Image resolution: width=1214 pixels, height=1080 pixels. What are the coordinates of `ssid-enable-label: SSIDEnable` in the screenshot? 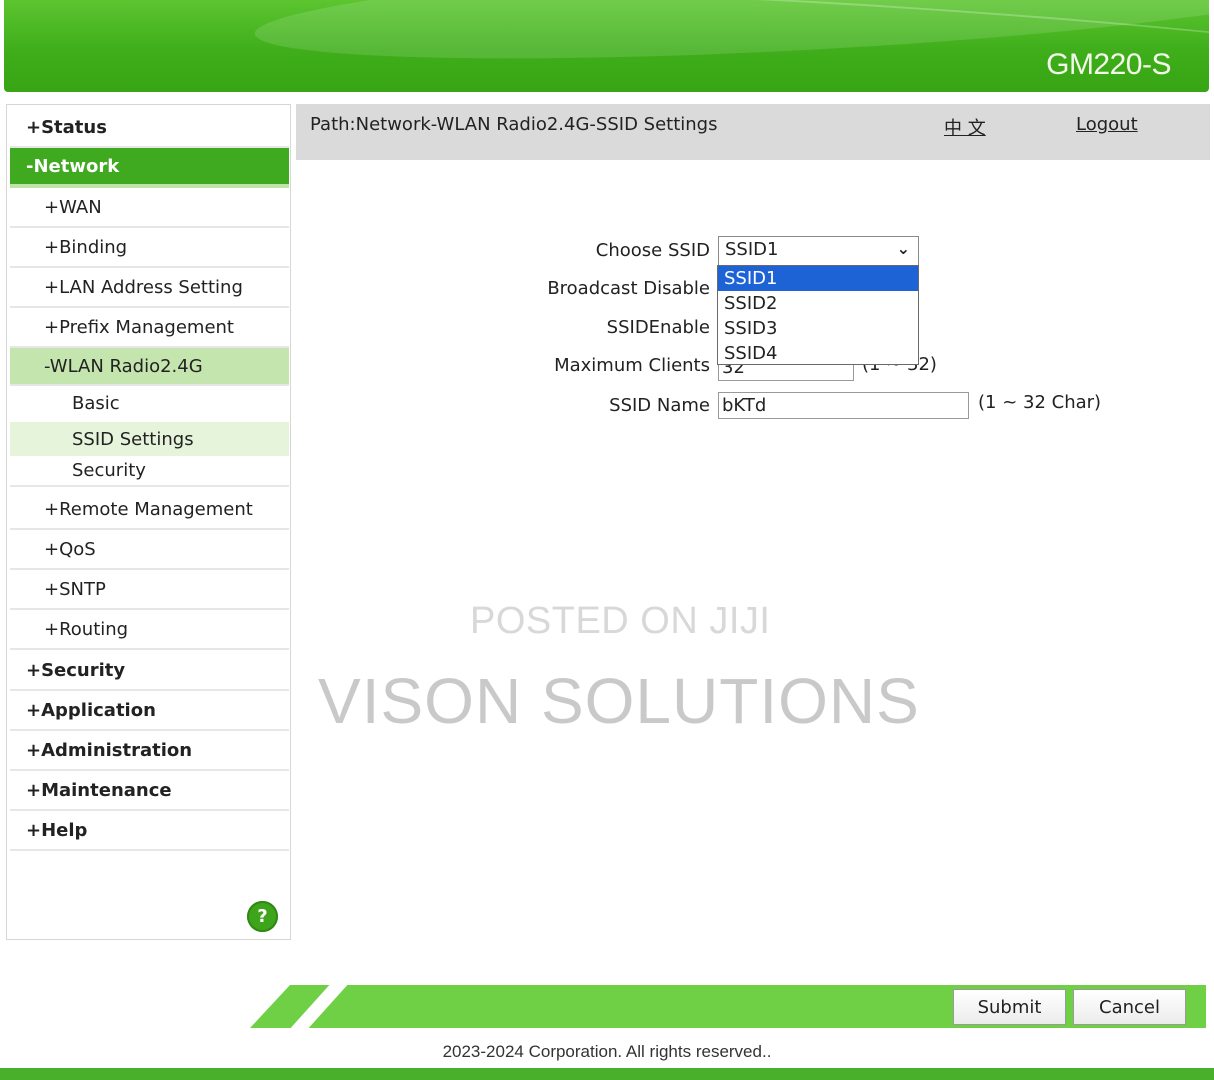 It's located at (658, 327).